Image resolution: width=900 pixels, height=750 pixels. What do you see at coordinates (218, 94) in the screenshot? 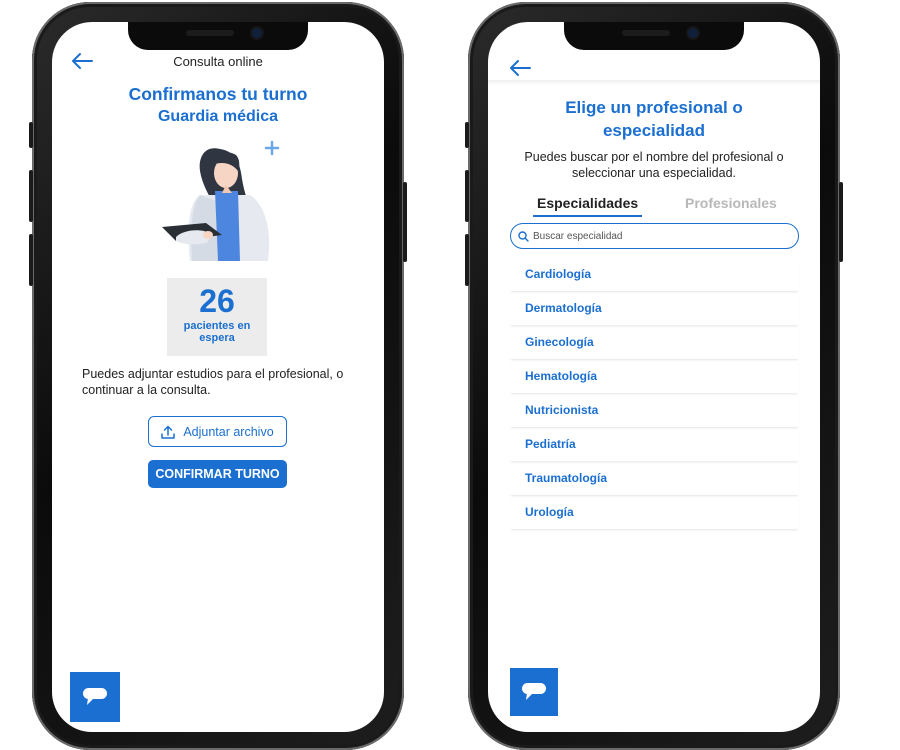
I see `page-title: Confirmanos tu turno` at bounding box center [218, 94].